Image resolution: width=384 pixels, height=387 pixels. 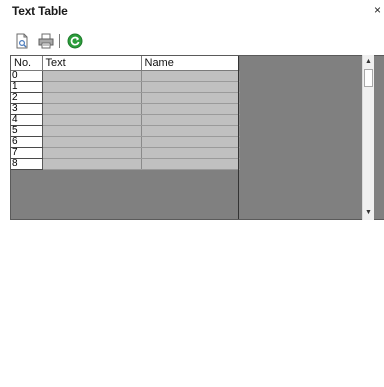 What do you see at coordinates (368, 78) in the screenshot?
I see `scroll-thumb` at bounding box center [368, 78].